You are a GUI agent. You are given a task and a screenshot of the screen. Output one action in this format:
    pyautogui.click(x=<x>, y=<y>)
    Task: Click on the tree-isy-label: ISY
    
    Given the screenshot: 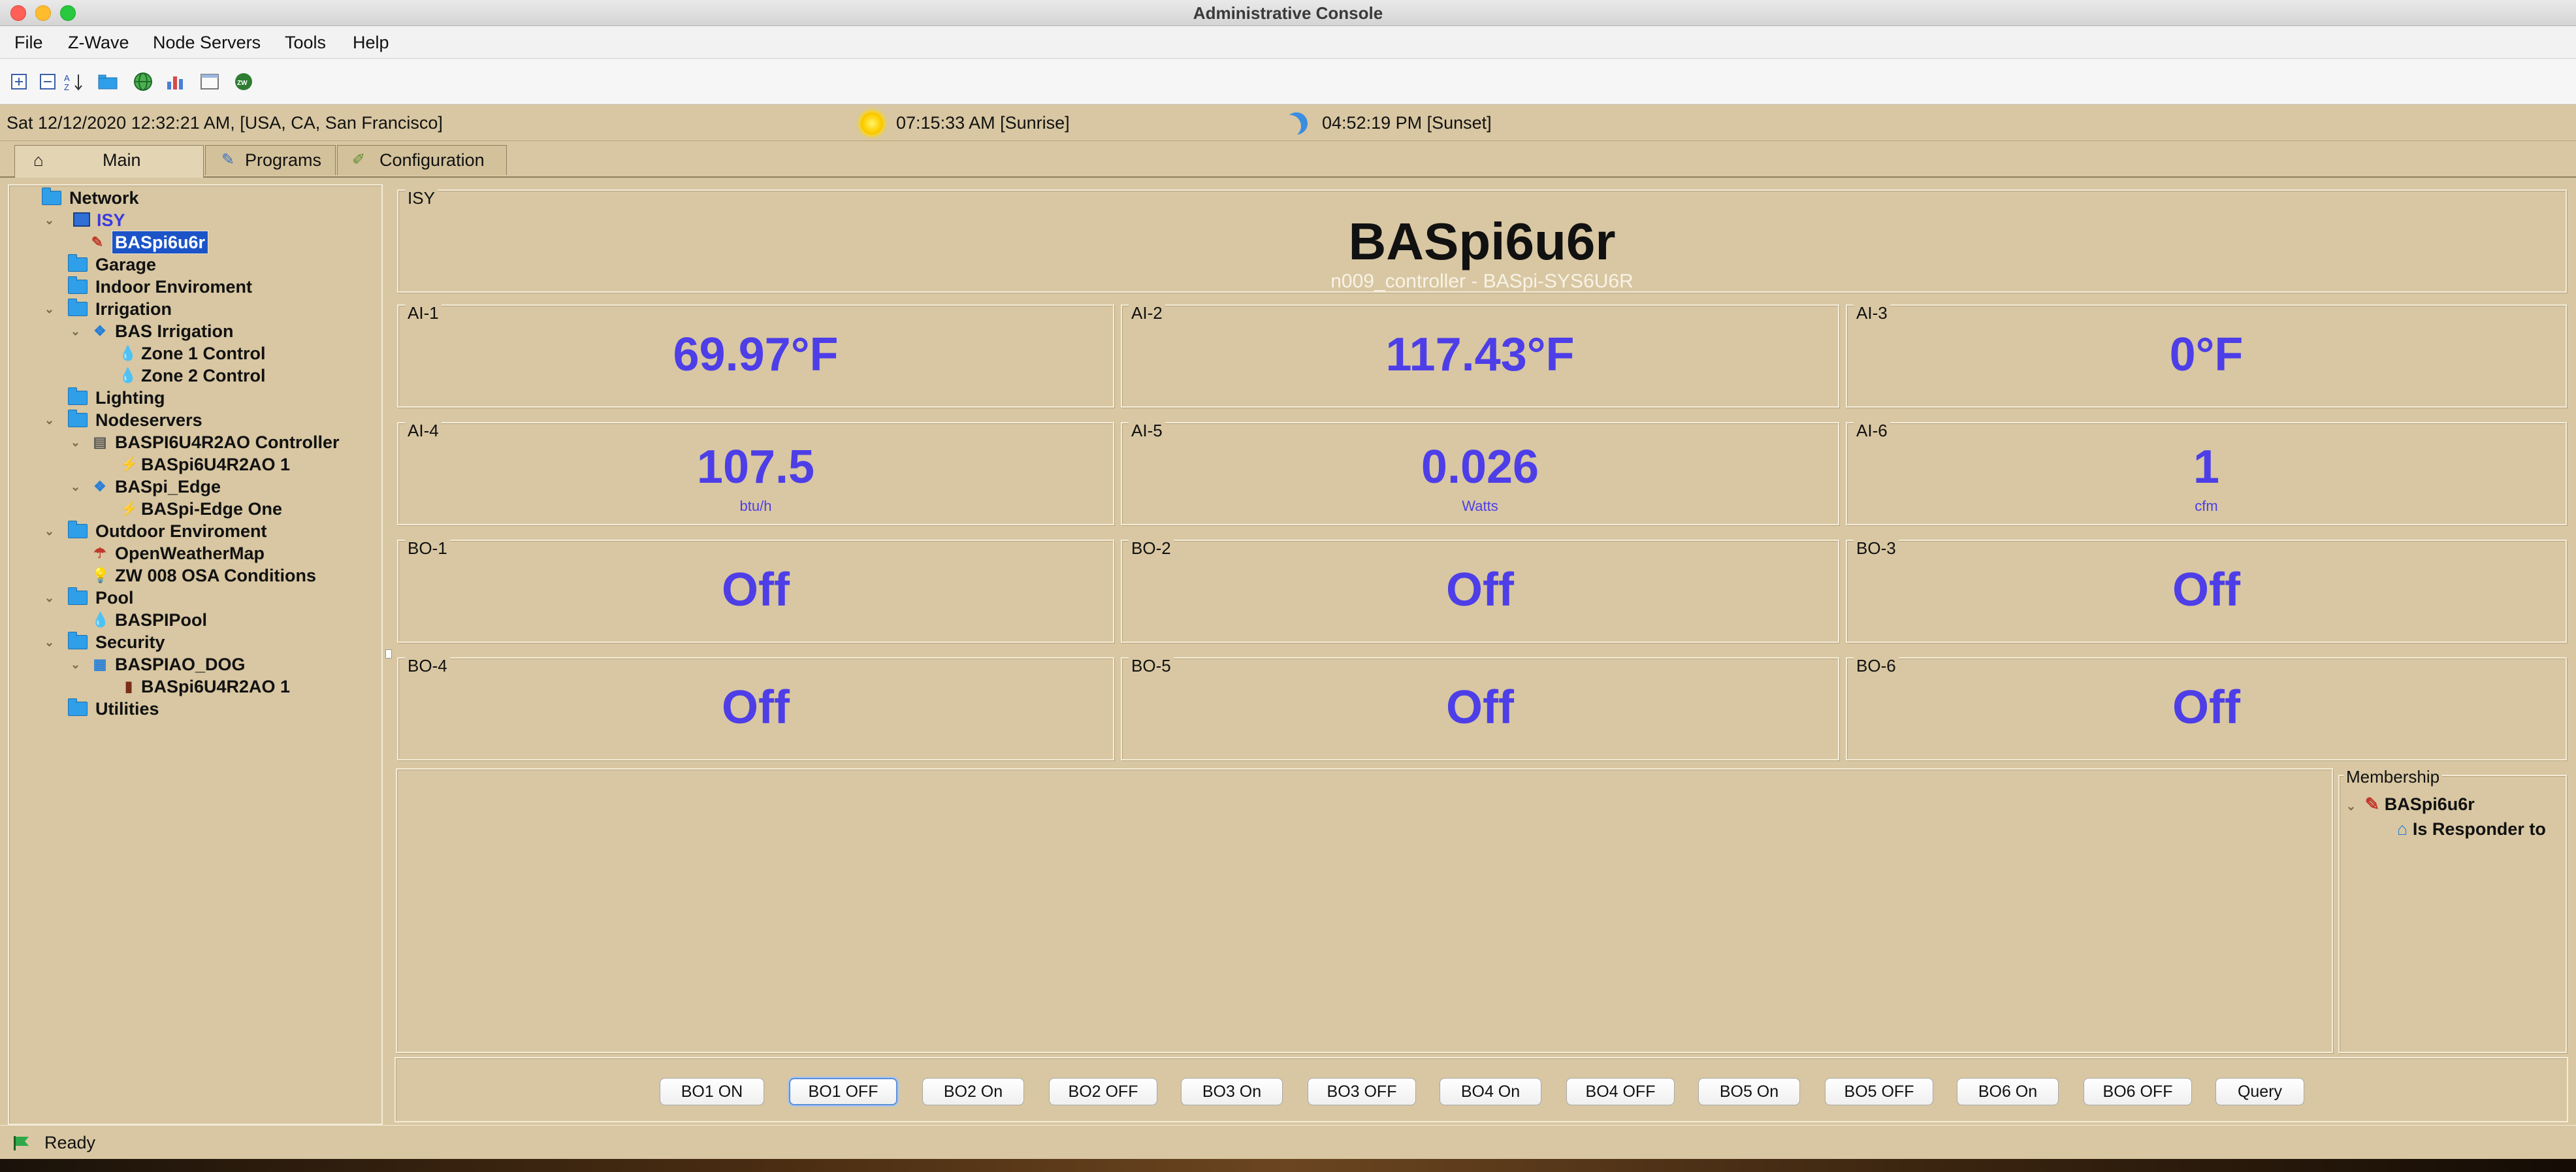 What is the action you would take?
    pyautogui.click(x=111, y=220)
    